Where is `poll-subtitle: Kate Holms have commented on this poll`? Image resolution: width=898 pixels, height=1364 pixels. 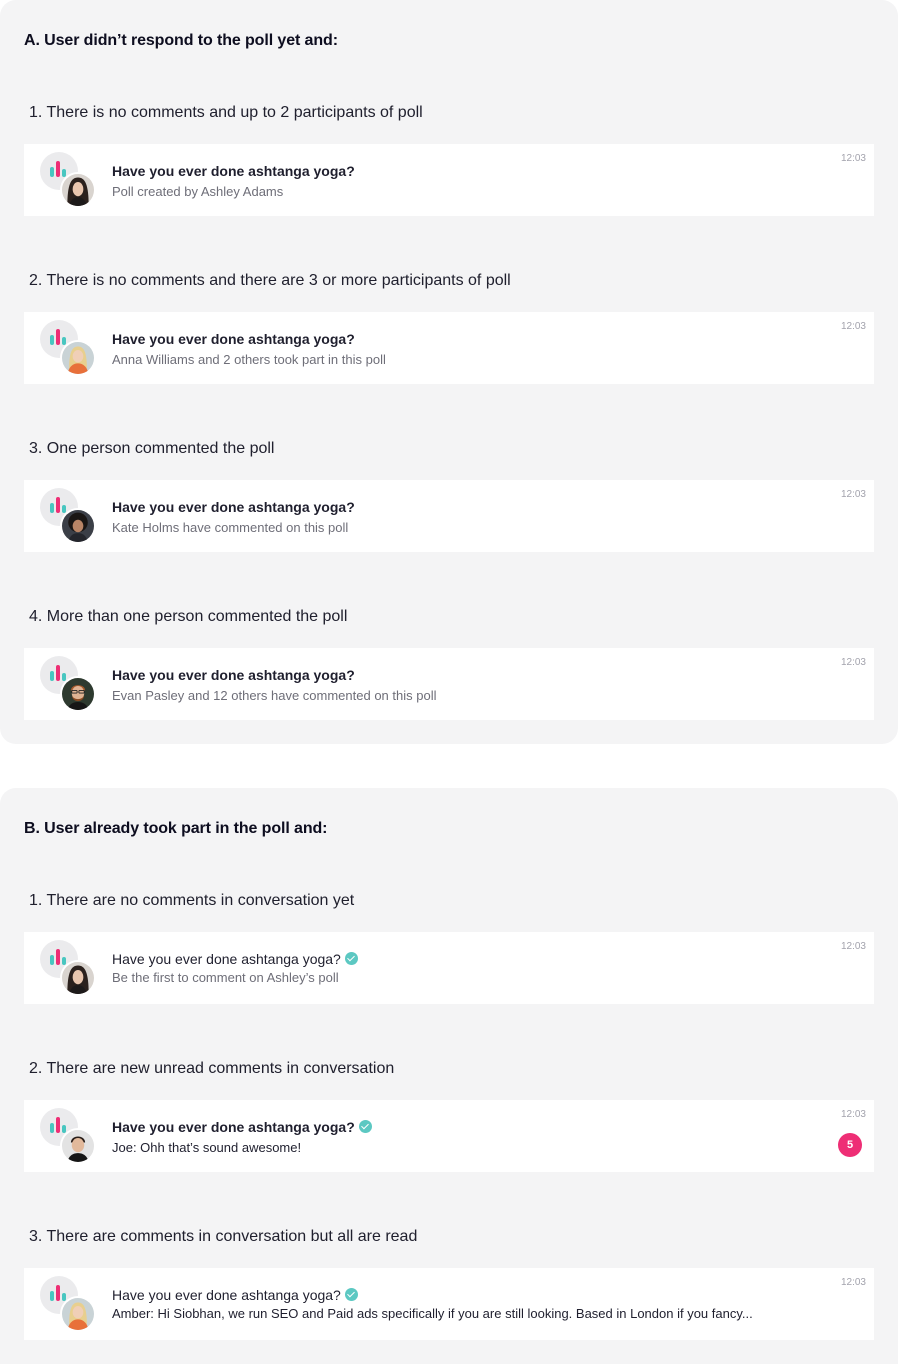 poll-subtitle: Kate Holms have commented on this poll is located at coordinates (230, 527).